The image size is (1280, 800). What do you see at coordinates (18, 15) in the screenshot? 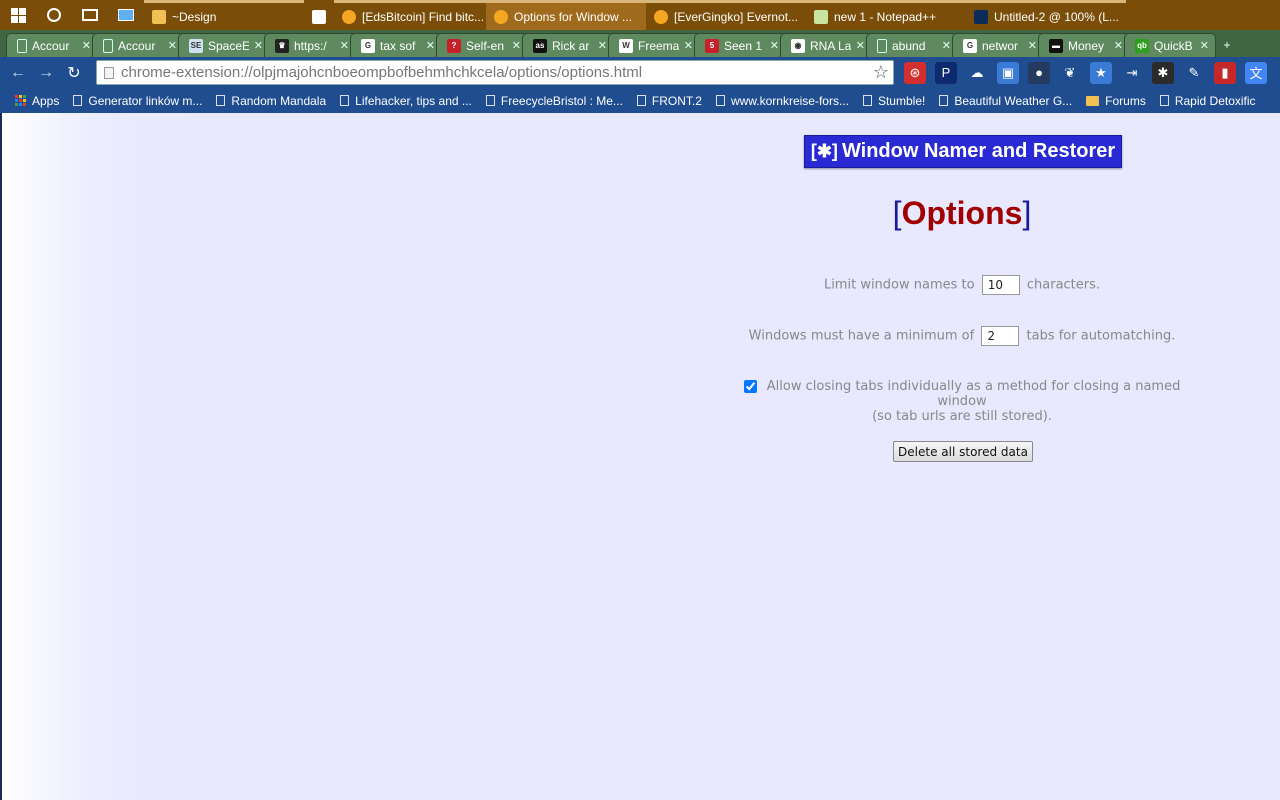
I see `start-button` at bounding box center [18, 15].